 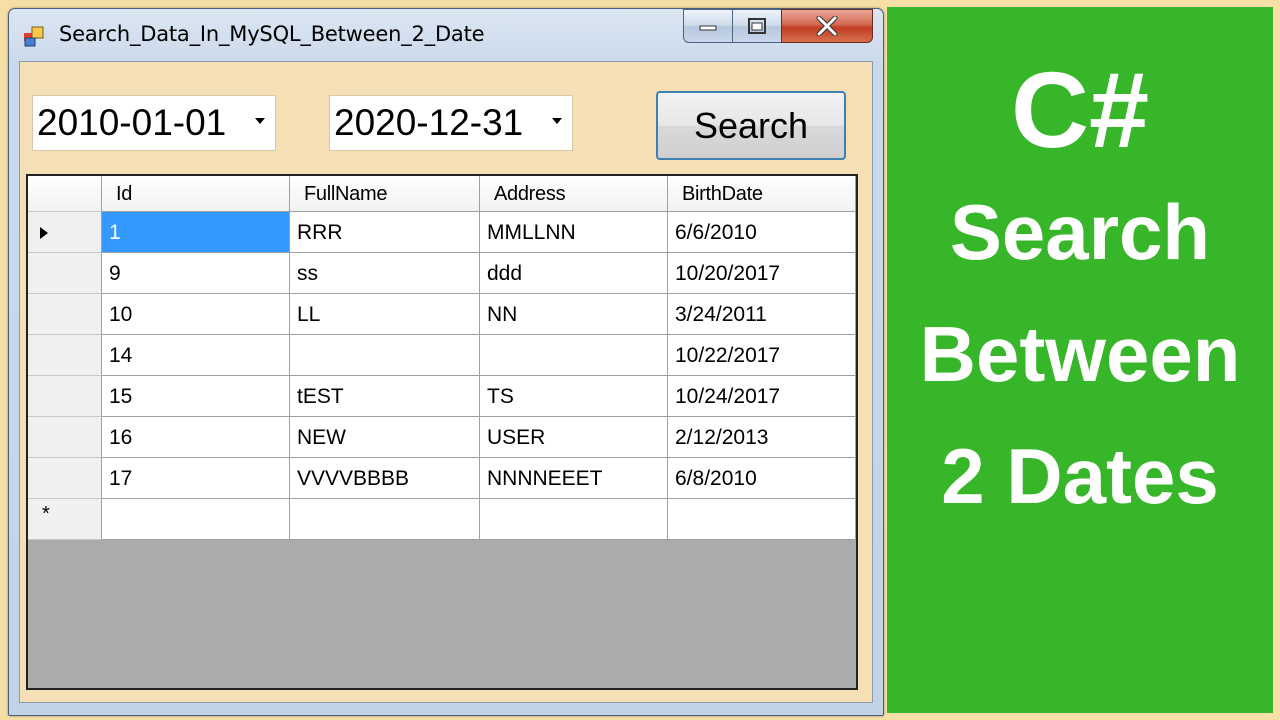 I want to click on table-cell-fullname: tEST, so click(x=385, y=396).